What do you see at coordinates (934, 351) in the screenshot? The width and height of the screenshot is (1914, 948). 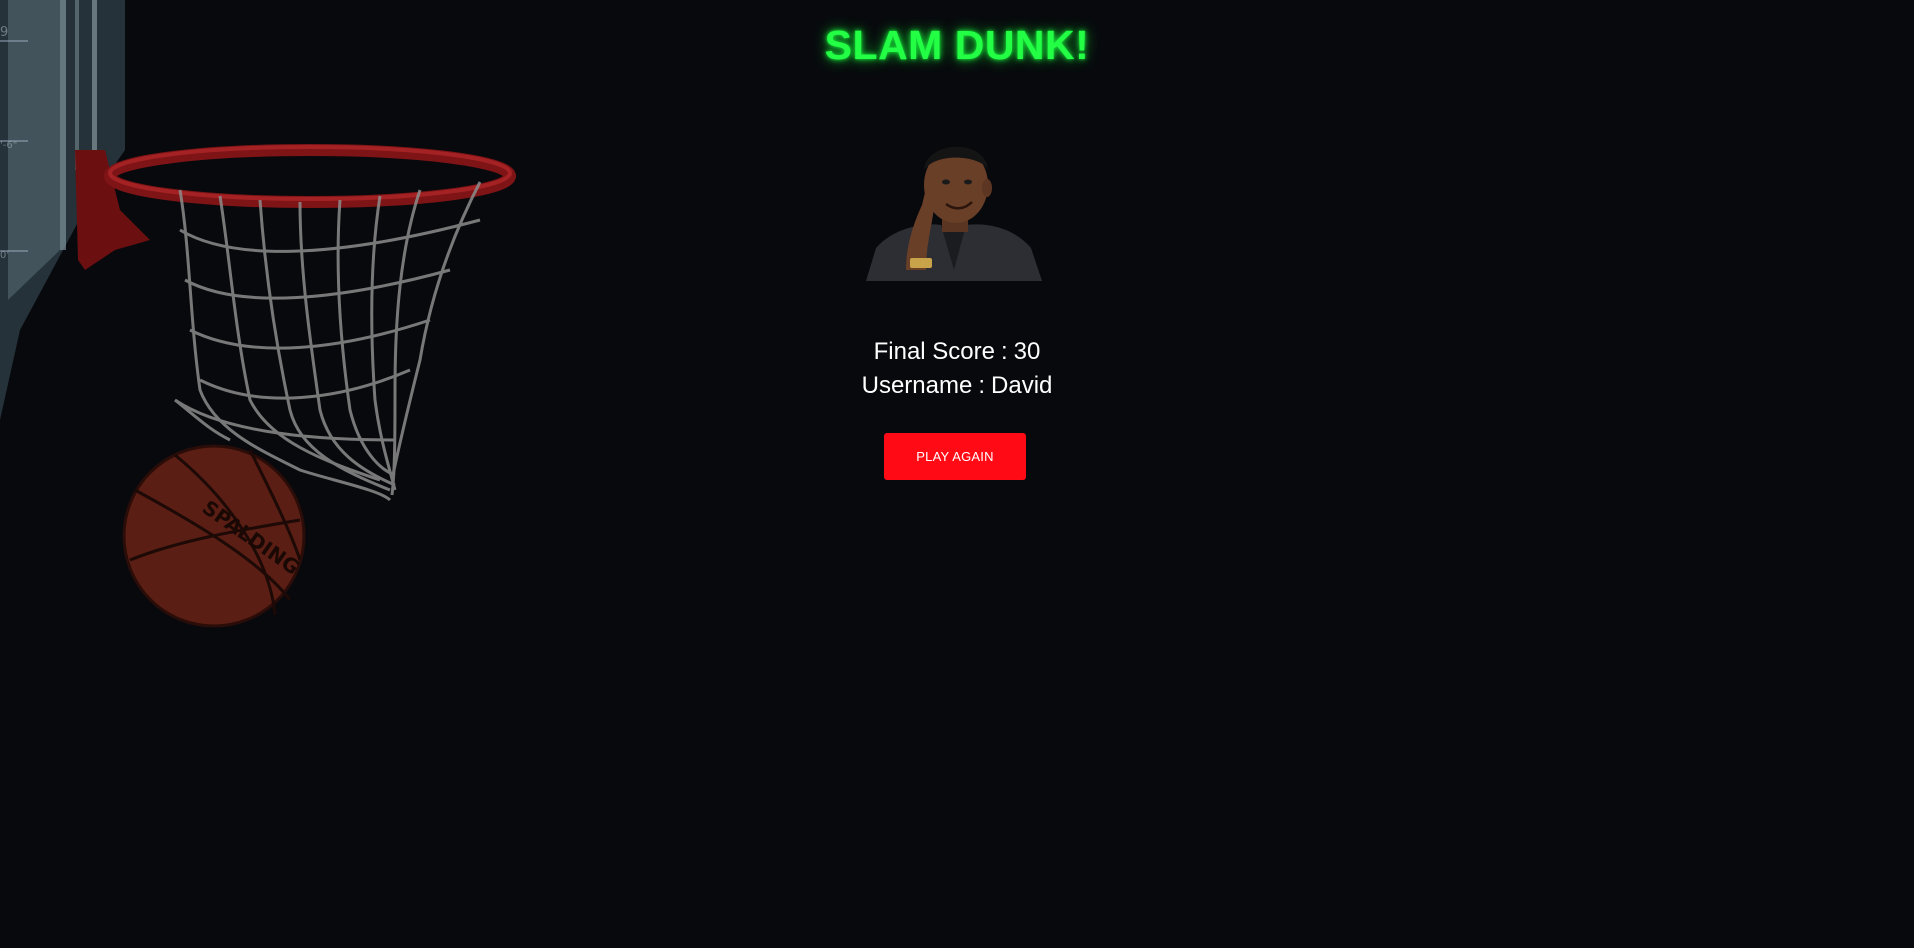 I see `final-score-label: Final Score` at bounding box center [934, 351].